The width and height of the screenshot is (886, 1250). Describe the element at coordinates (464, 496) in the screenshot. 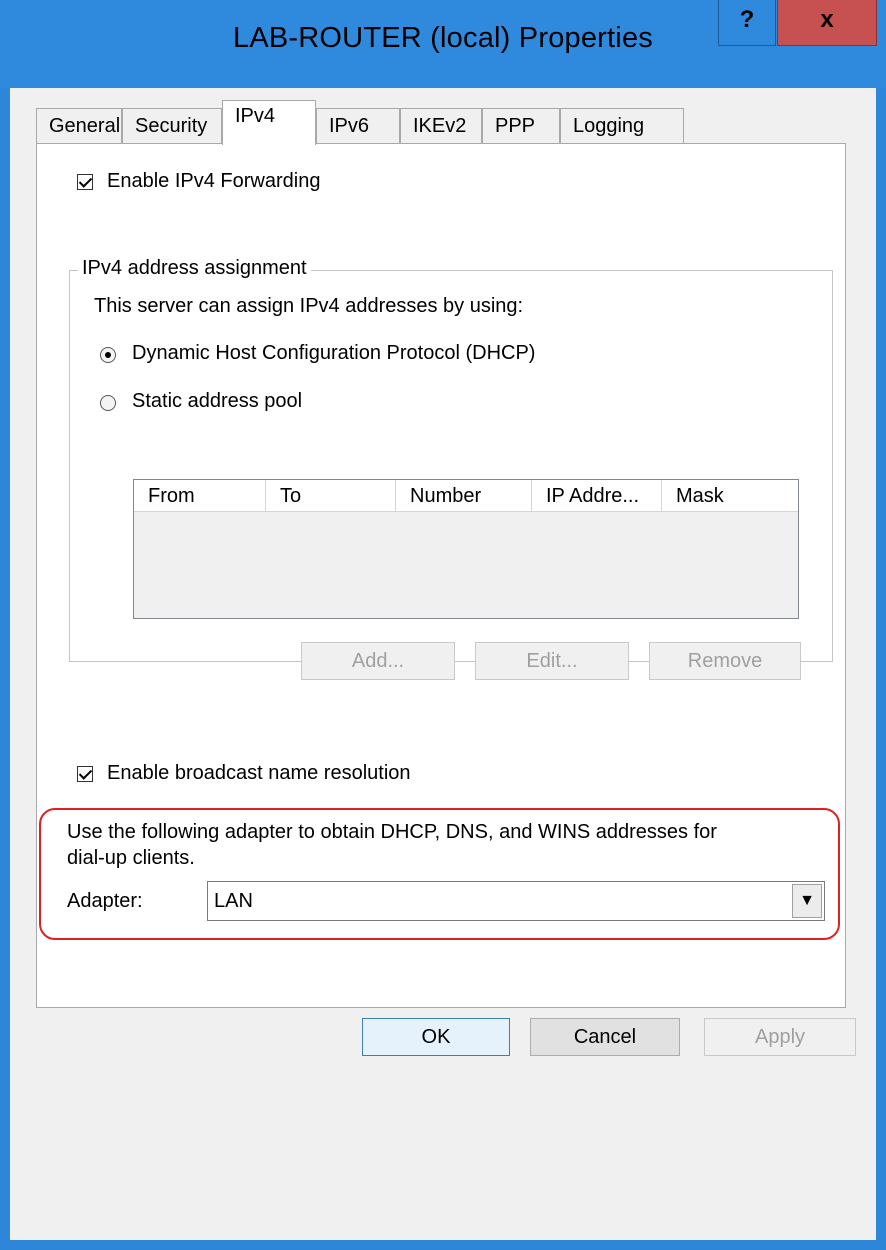

I see `column-header-number: Number` at that location.